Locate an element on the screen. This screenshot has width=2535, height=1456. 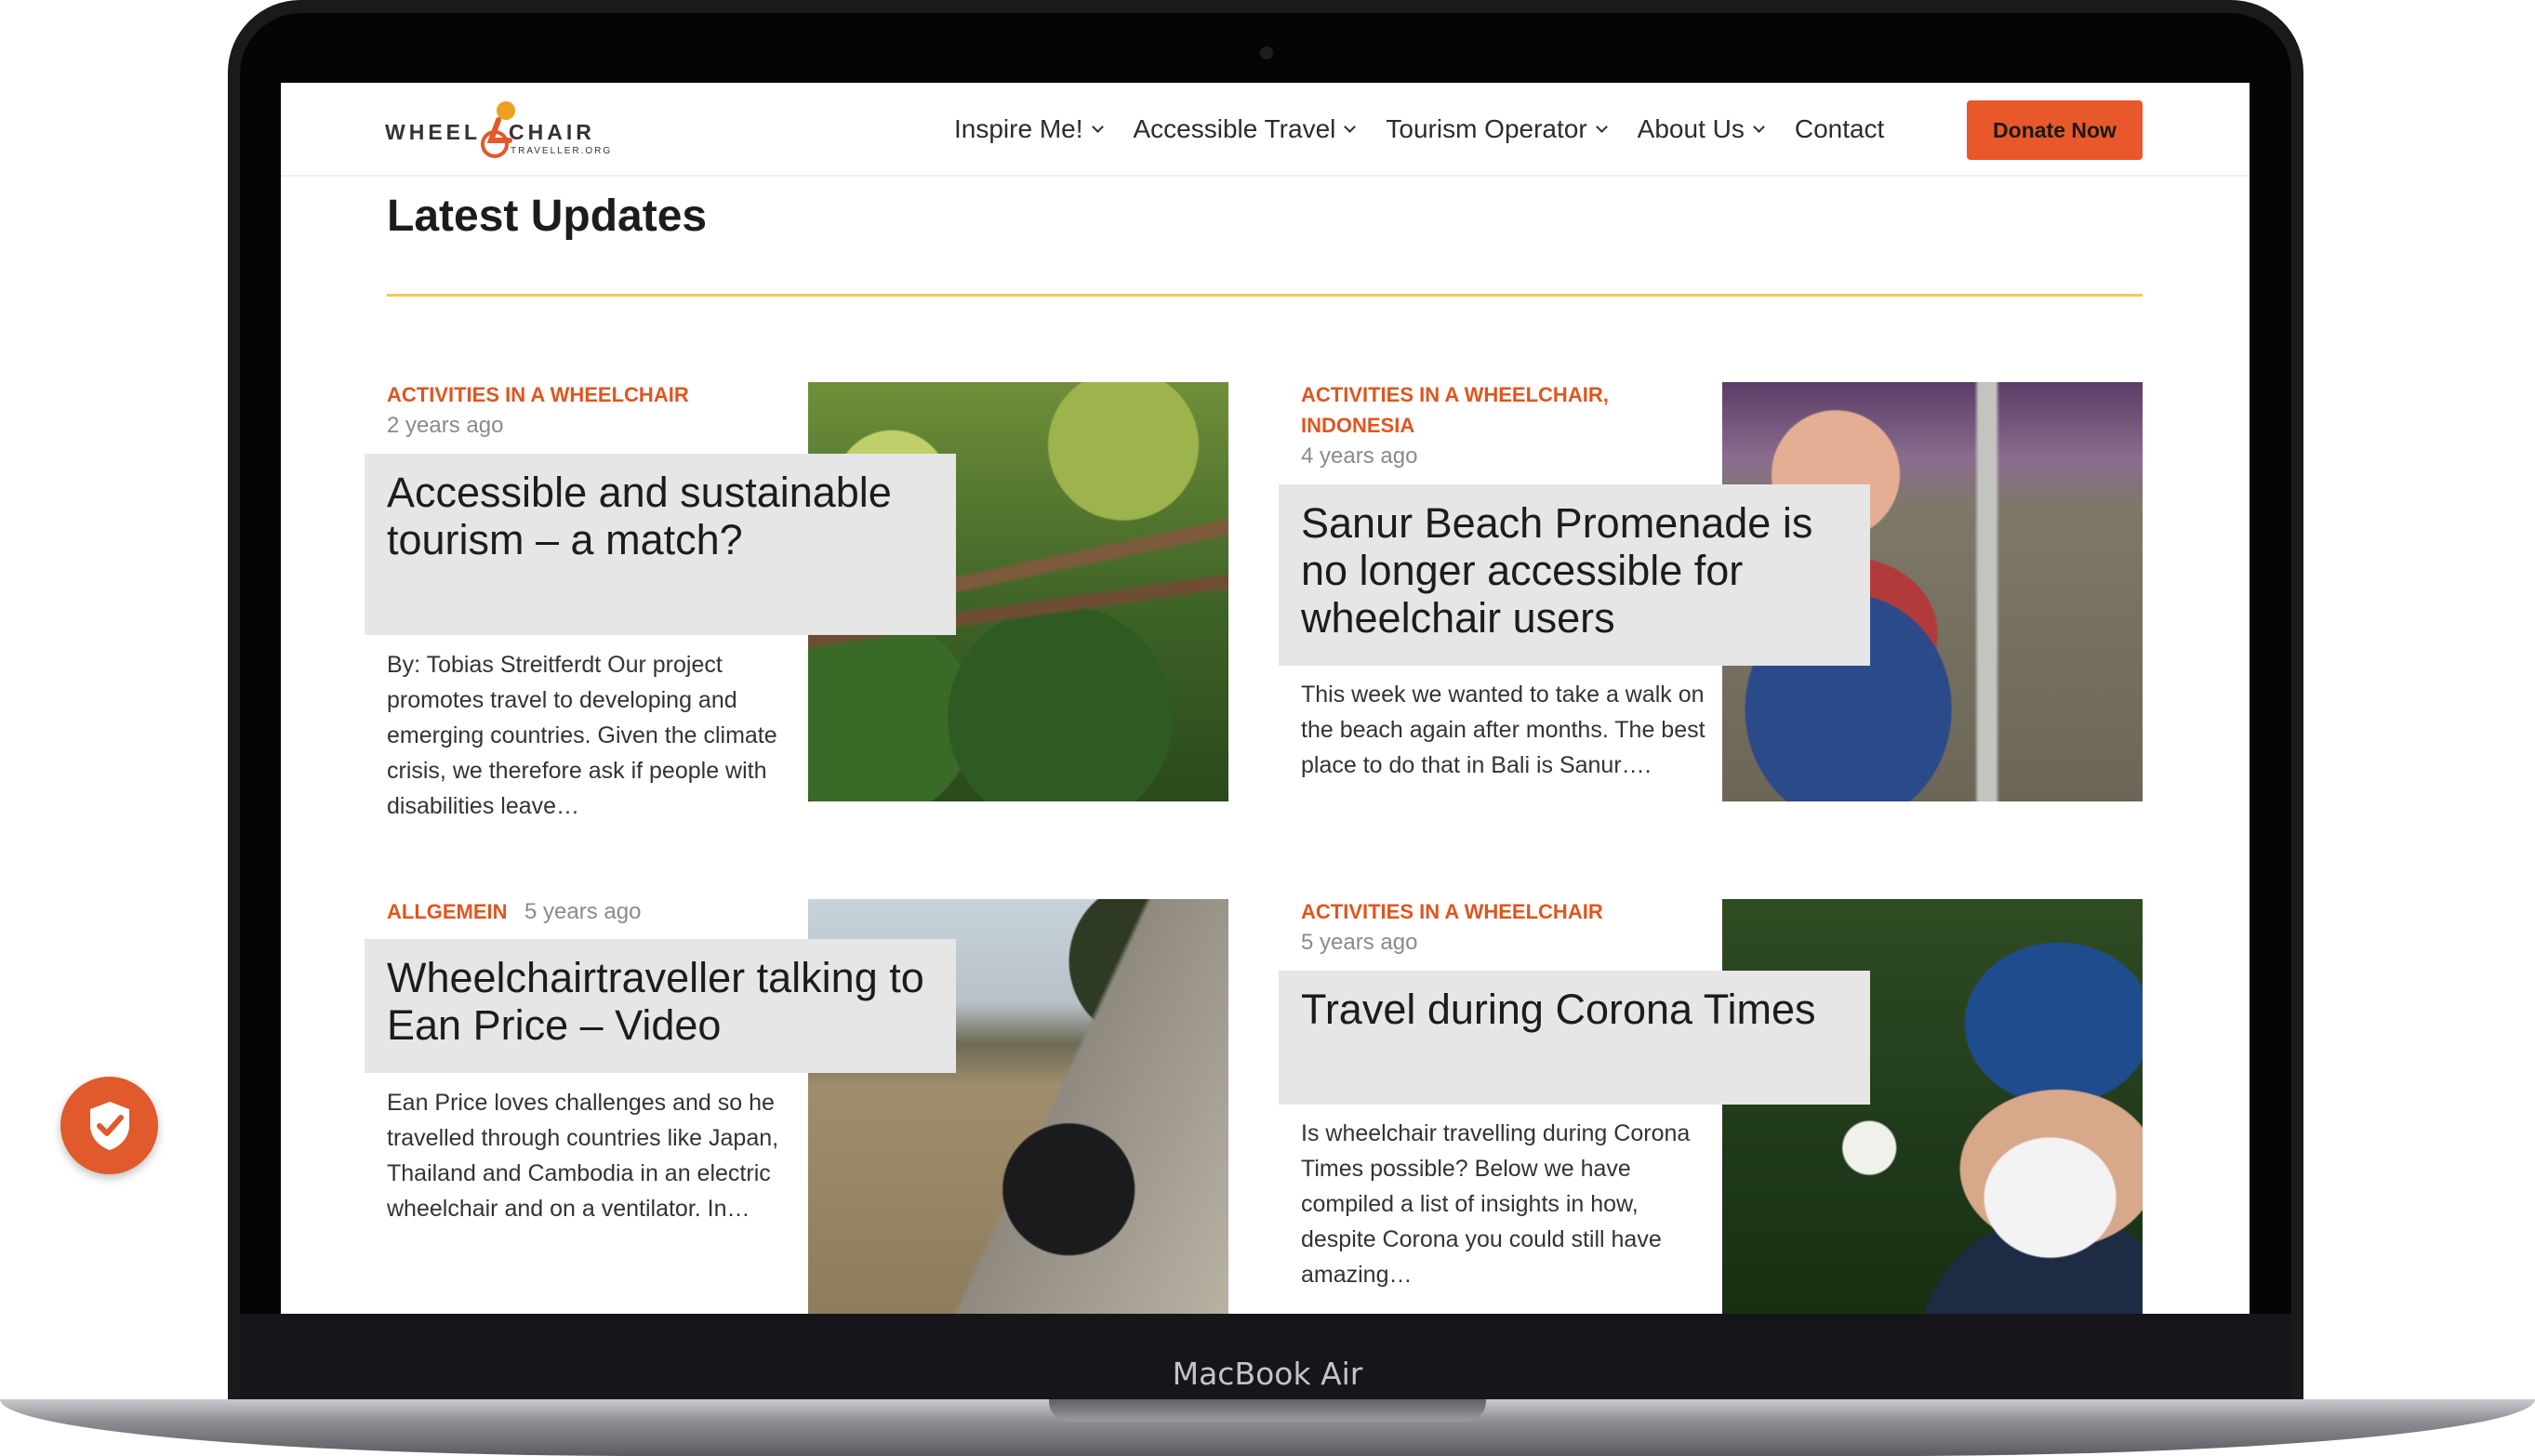
section-divider is located at coordinates (1265, 295).